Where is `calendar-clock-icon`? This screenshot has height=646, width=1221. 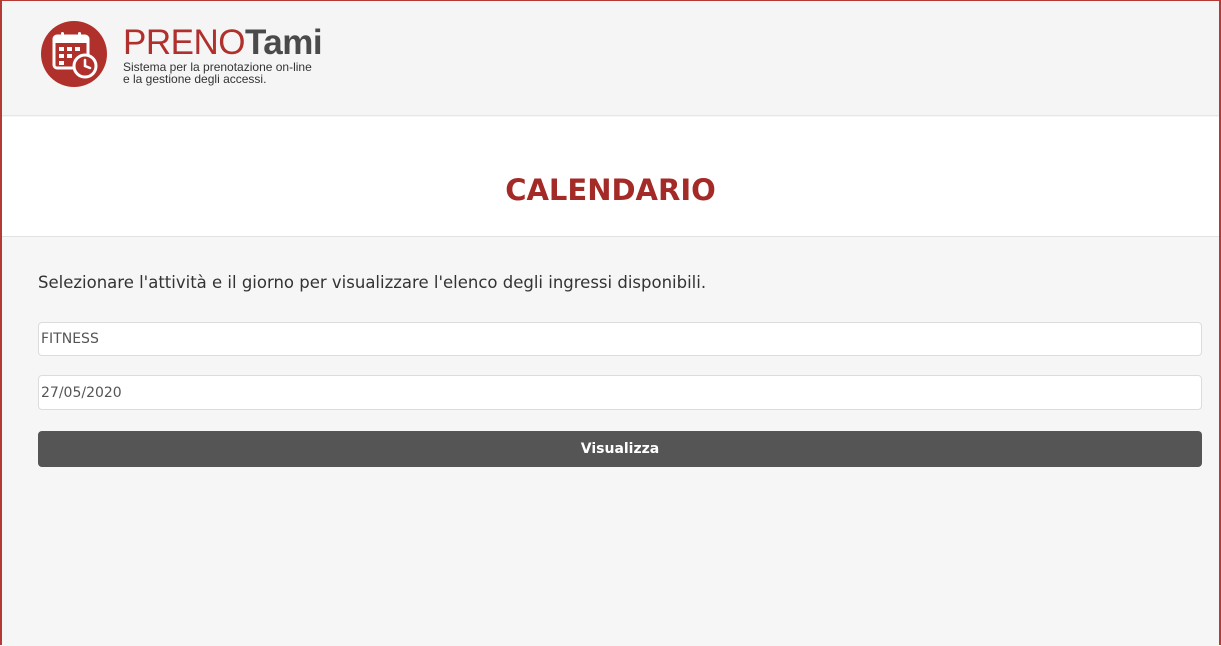 calendar-clock-icon is located at coordinates (75, 55).